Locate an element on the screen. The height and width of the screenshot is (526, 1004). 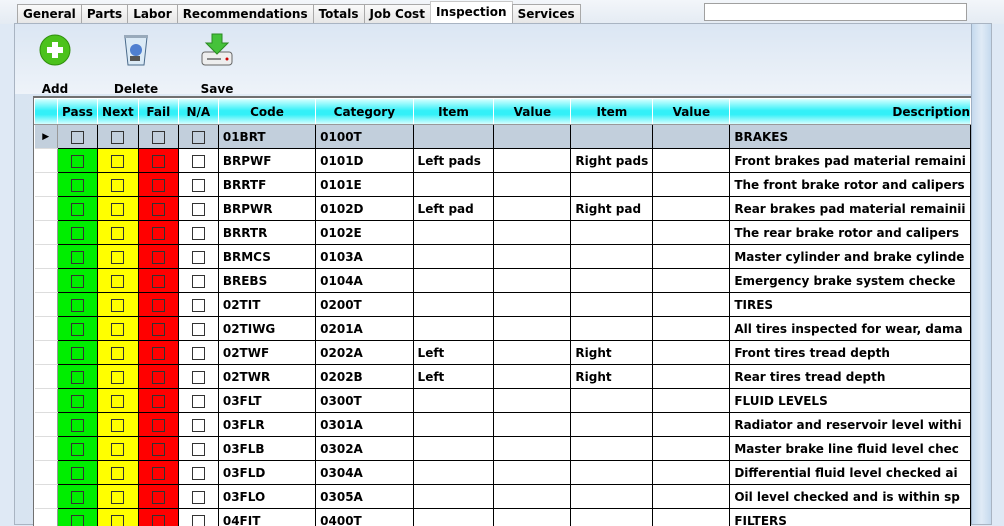
code-cell: BRMCS is located at coordinates (266, 257).